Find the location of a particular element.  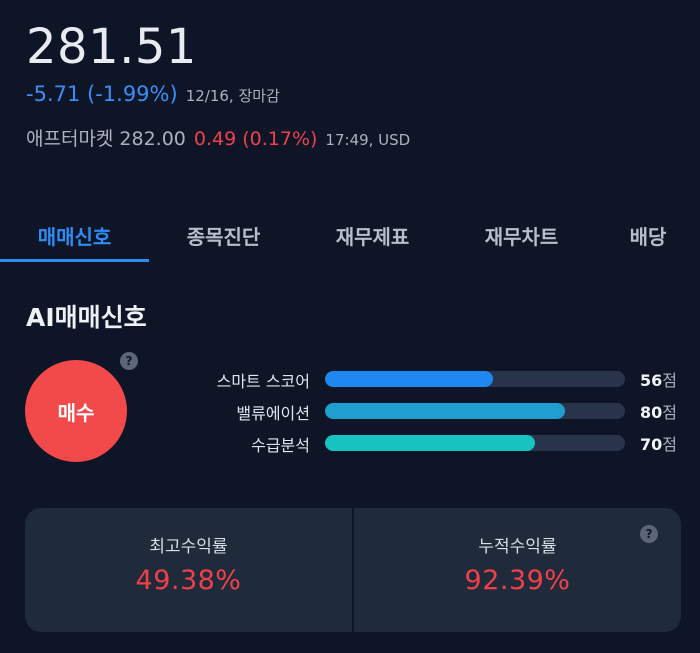

tab-bar: 매매신호 종목진단 재무제표 재무차트 배당 is located at coordinates (350, 235).